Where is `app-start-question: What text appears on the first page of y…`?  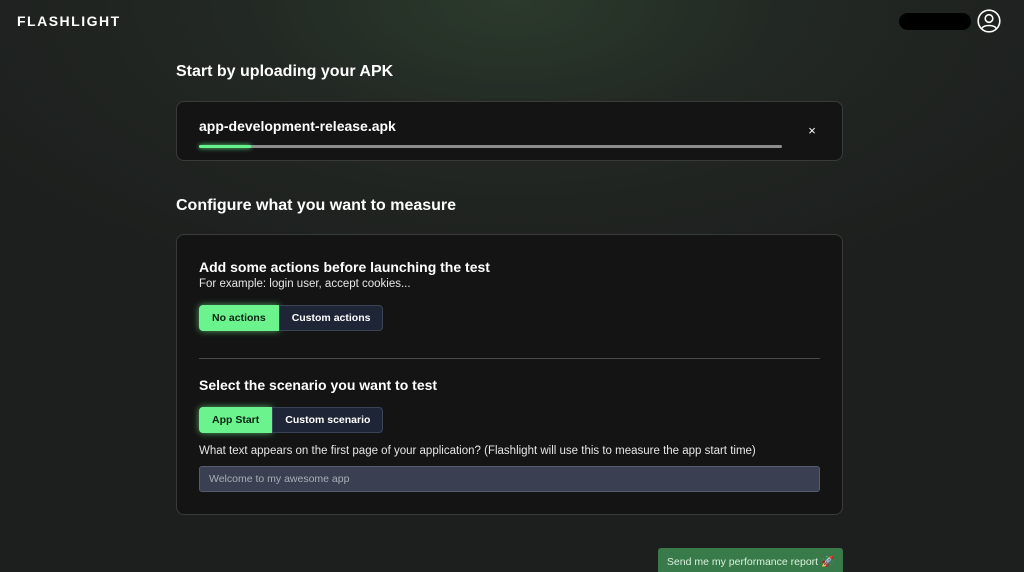 app-start-question: What text appears on the first page of y… is located at coordinates (477, 451).